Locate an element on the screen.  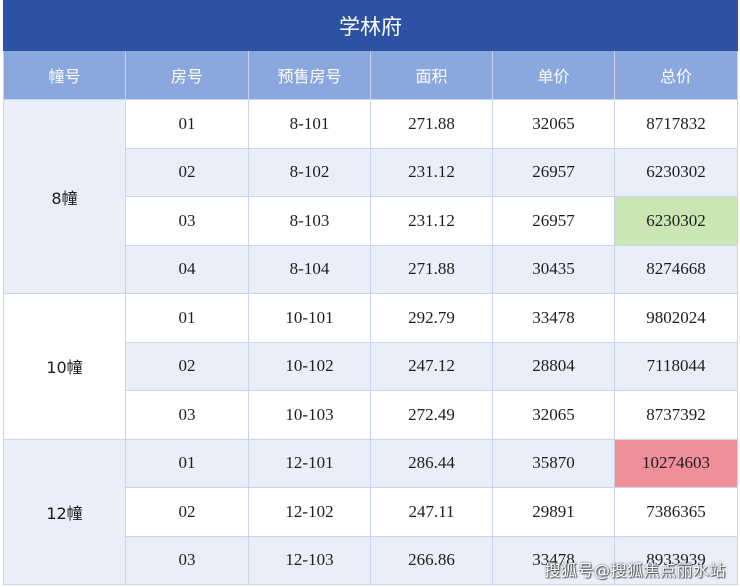
header-area: 面积 is located at coordinates (431, 75).